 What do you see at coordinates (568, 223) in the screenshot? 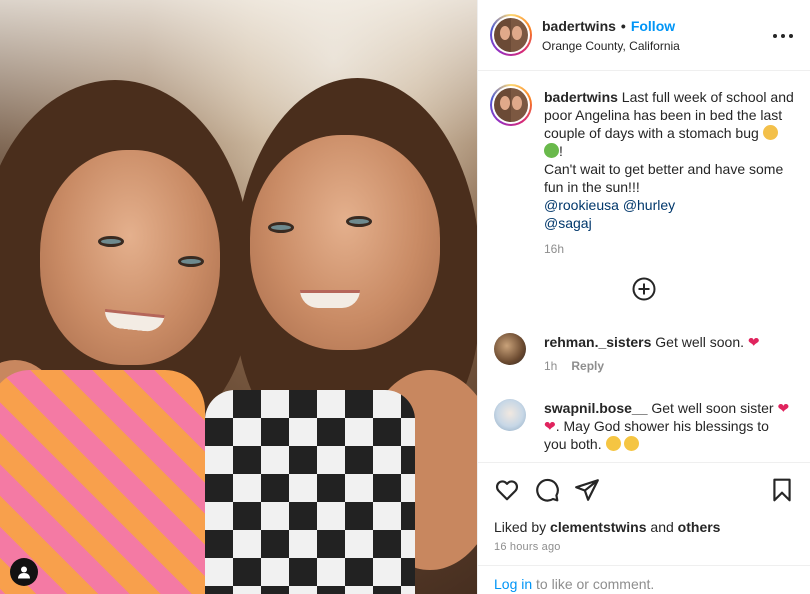
I see `mention-sagaj: @sagaj` at bounding box center [568, 223].